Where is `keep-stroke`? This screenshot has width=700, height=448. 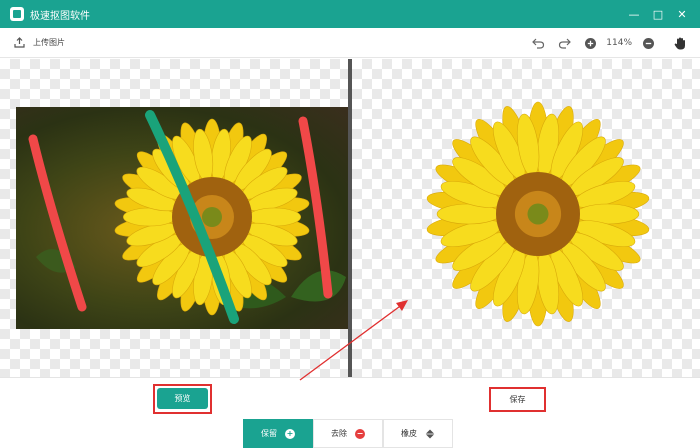 keep-stroke is located at coordinates (192, 217).